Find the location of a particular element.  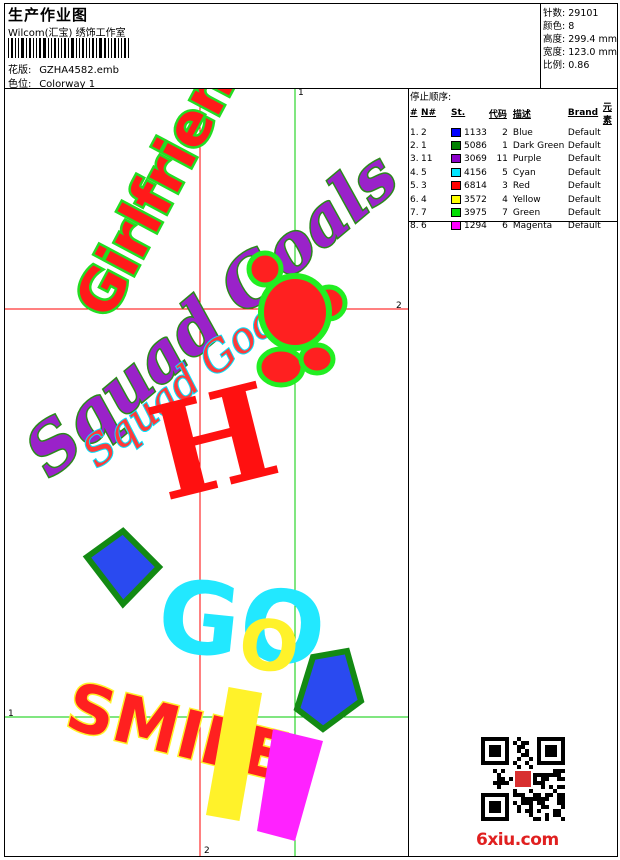

barcode is located at coordinates (79, 48).